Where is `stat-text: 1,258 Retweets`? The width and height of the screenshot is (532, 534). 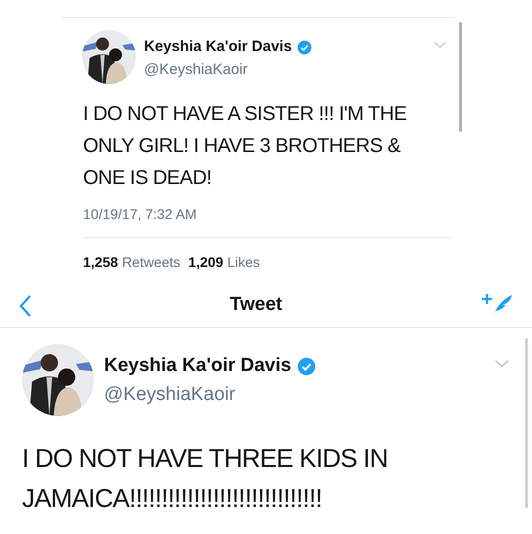 stat-text: 1,258 Retweets is located at coordinates (131, 262).